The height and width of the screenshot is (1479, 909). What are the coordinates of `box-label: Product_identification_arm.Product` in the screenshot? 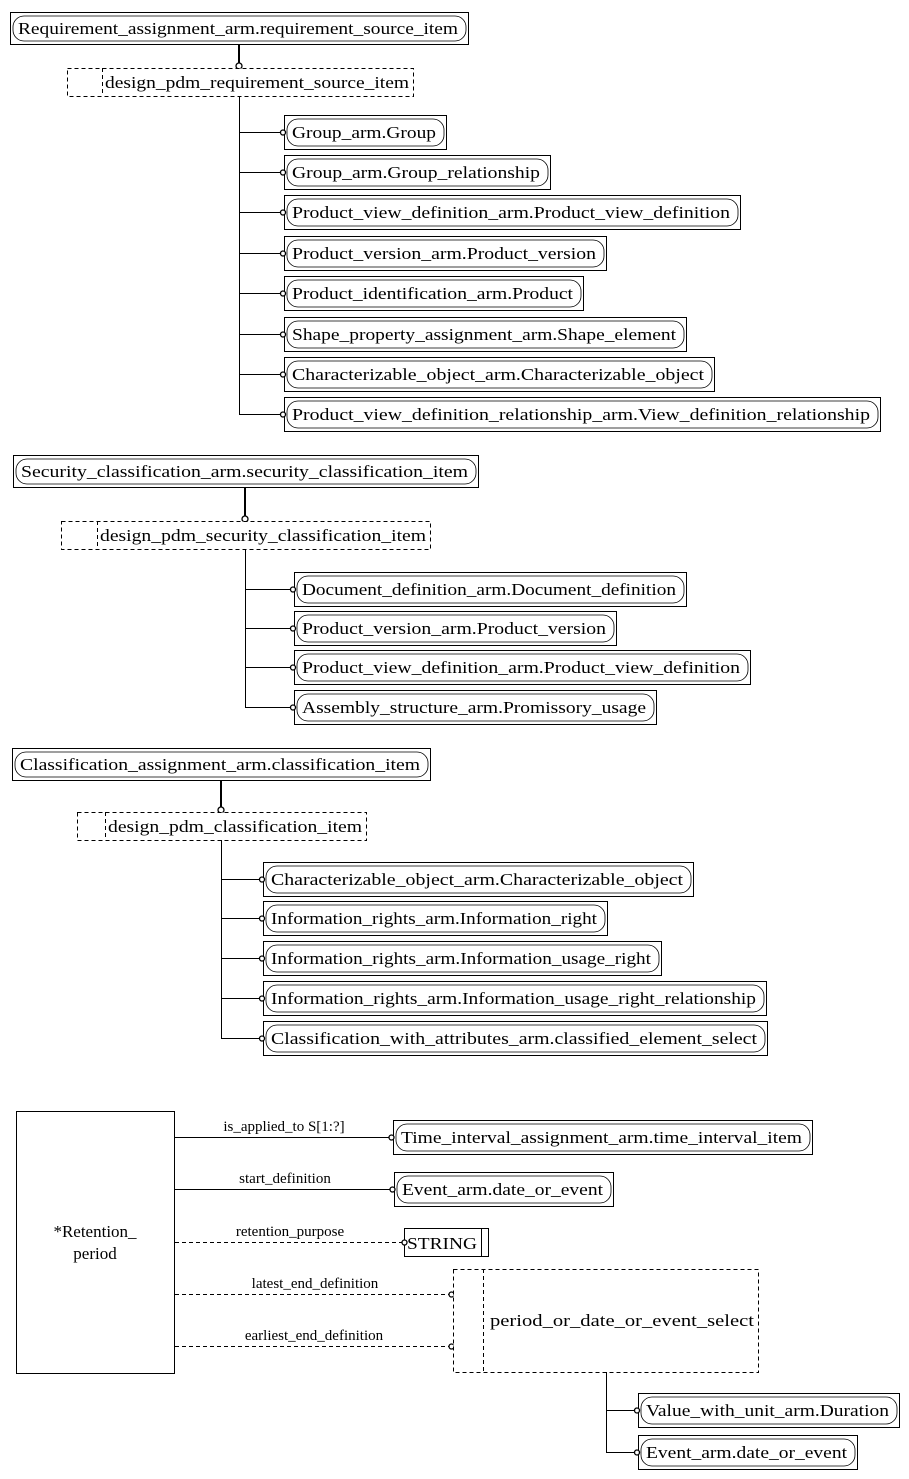 It's located at (432, 293).